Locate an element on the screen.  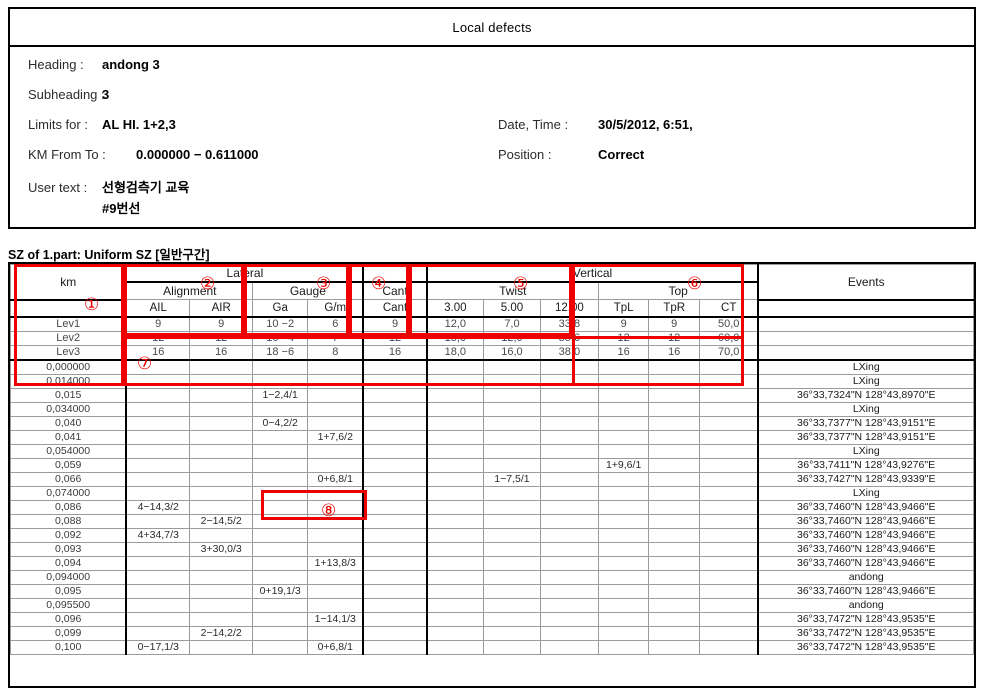
km-cell: 0,092 is located at coordinates (68, 535).